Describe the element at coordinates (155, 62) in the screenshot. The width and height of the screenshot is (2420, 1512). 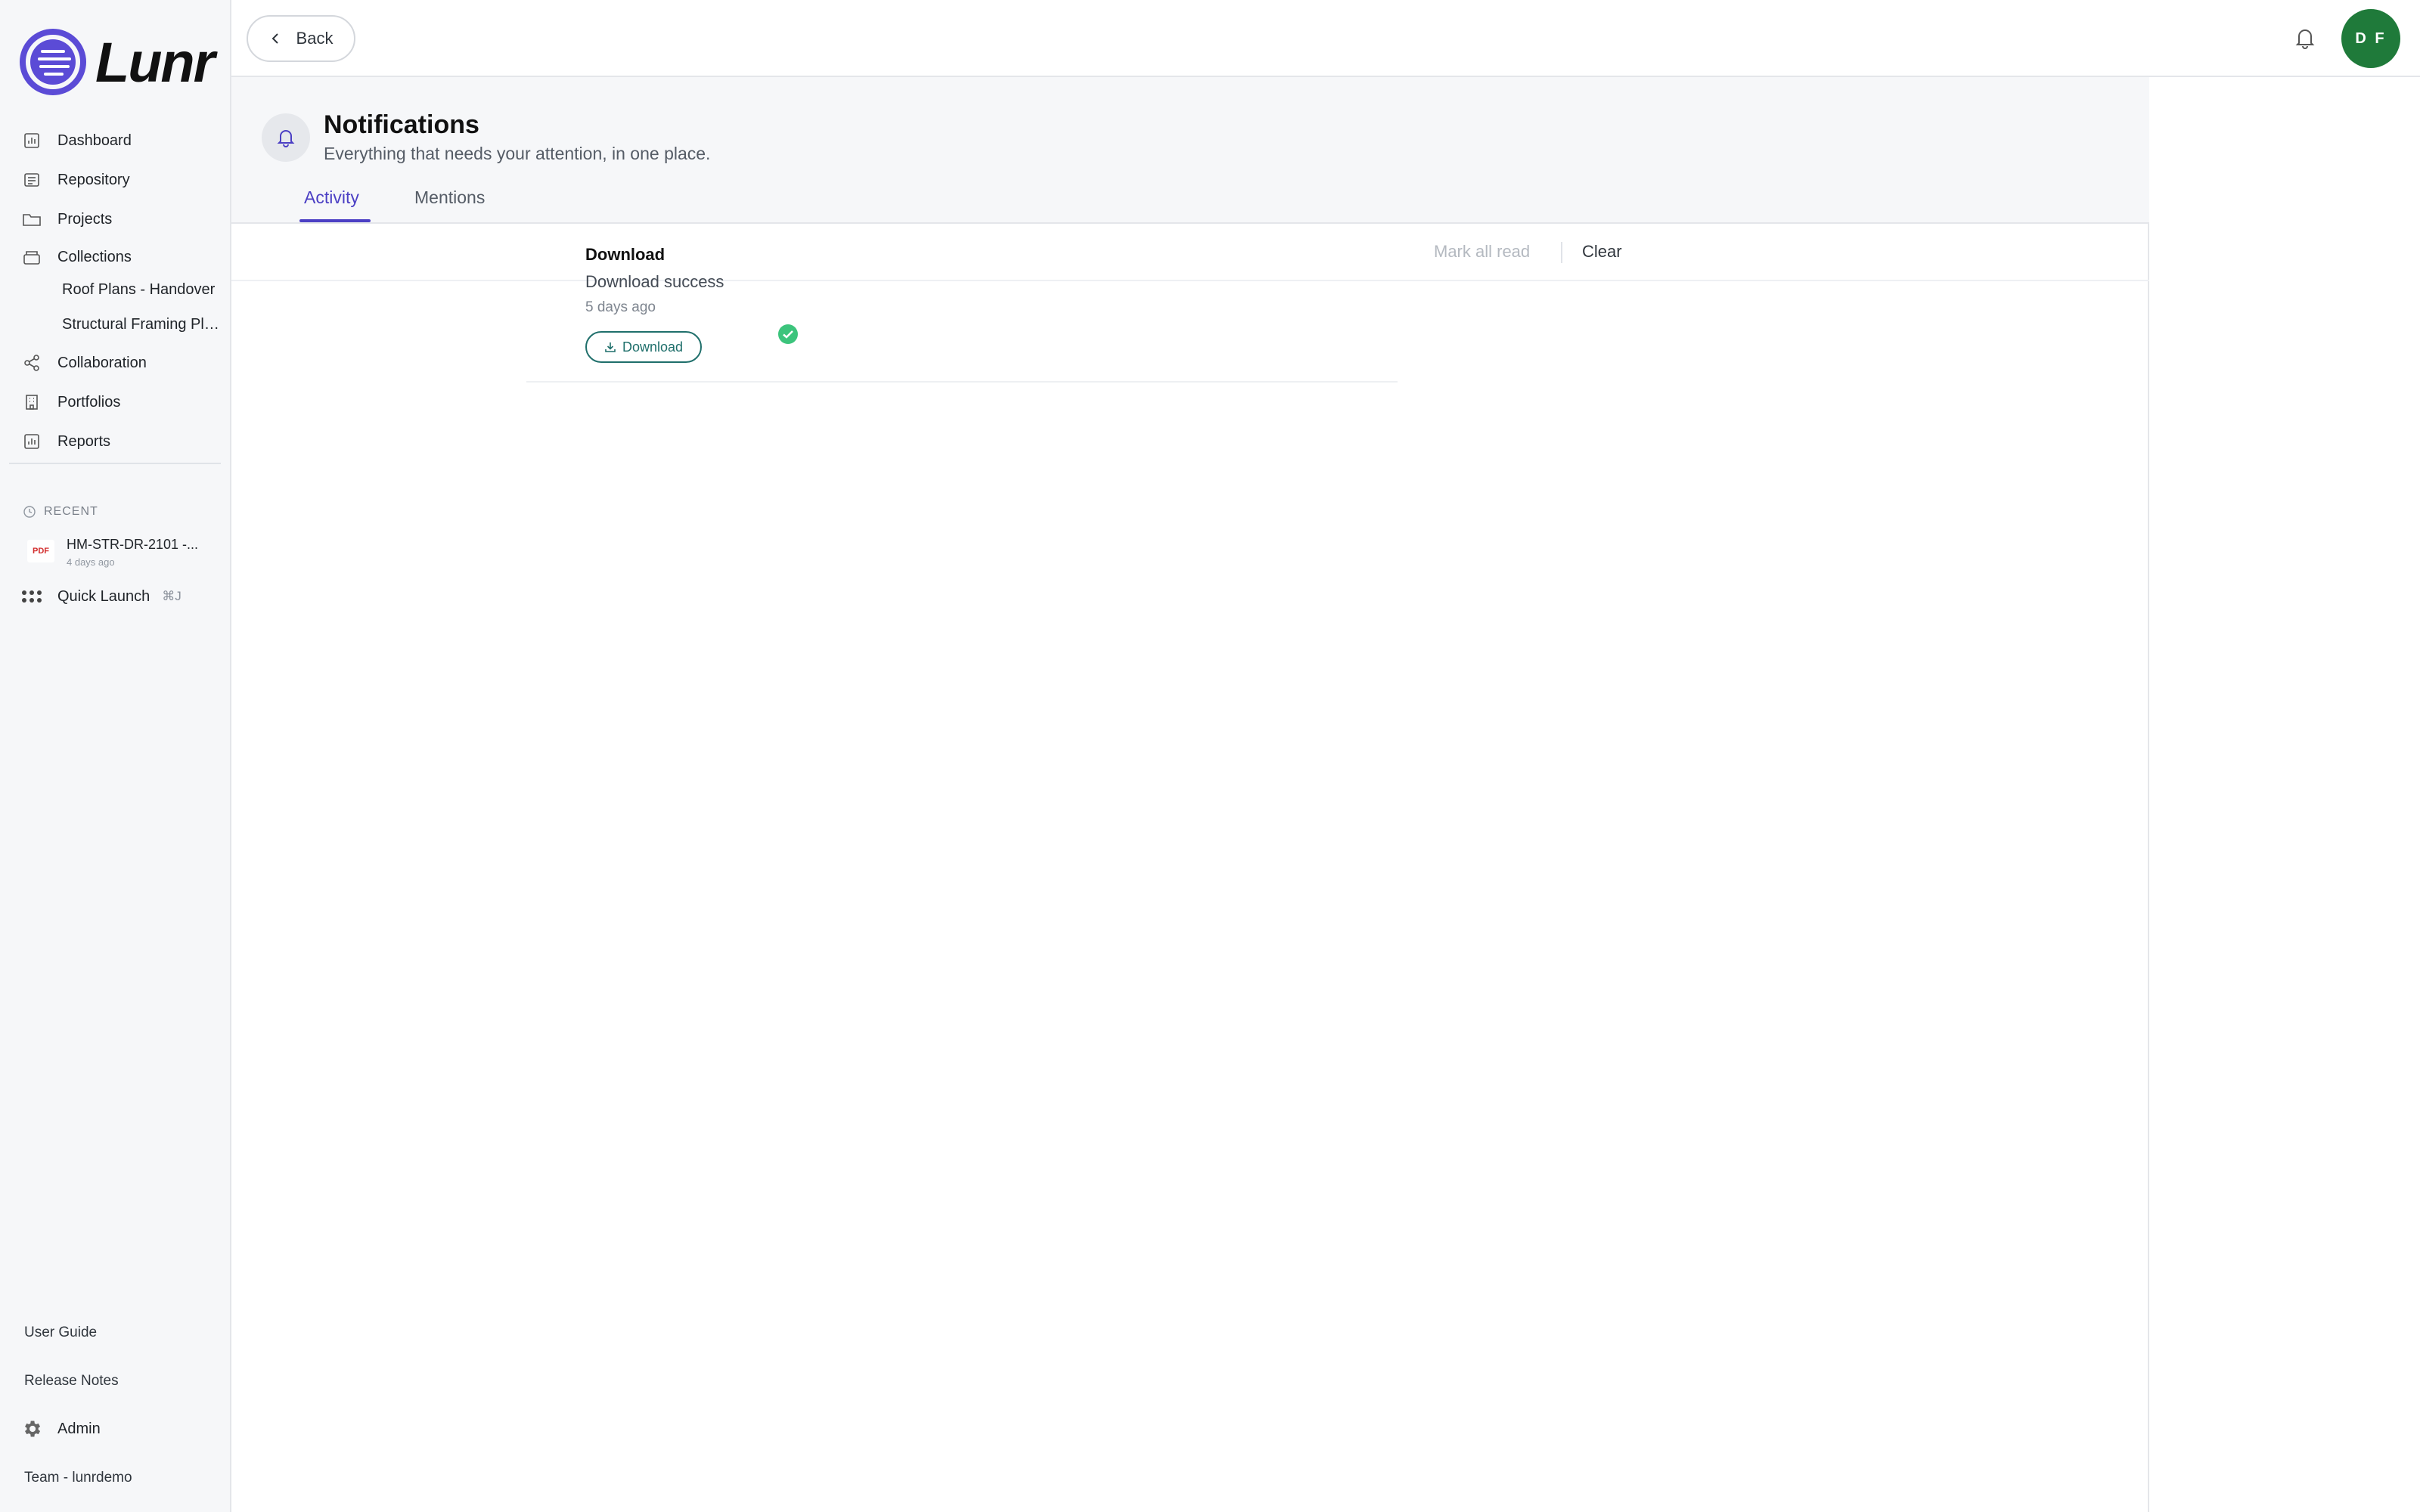
I see `logo-text: Lunr` at that location.